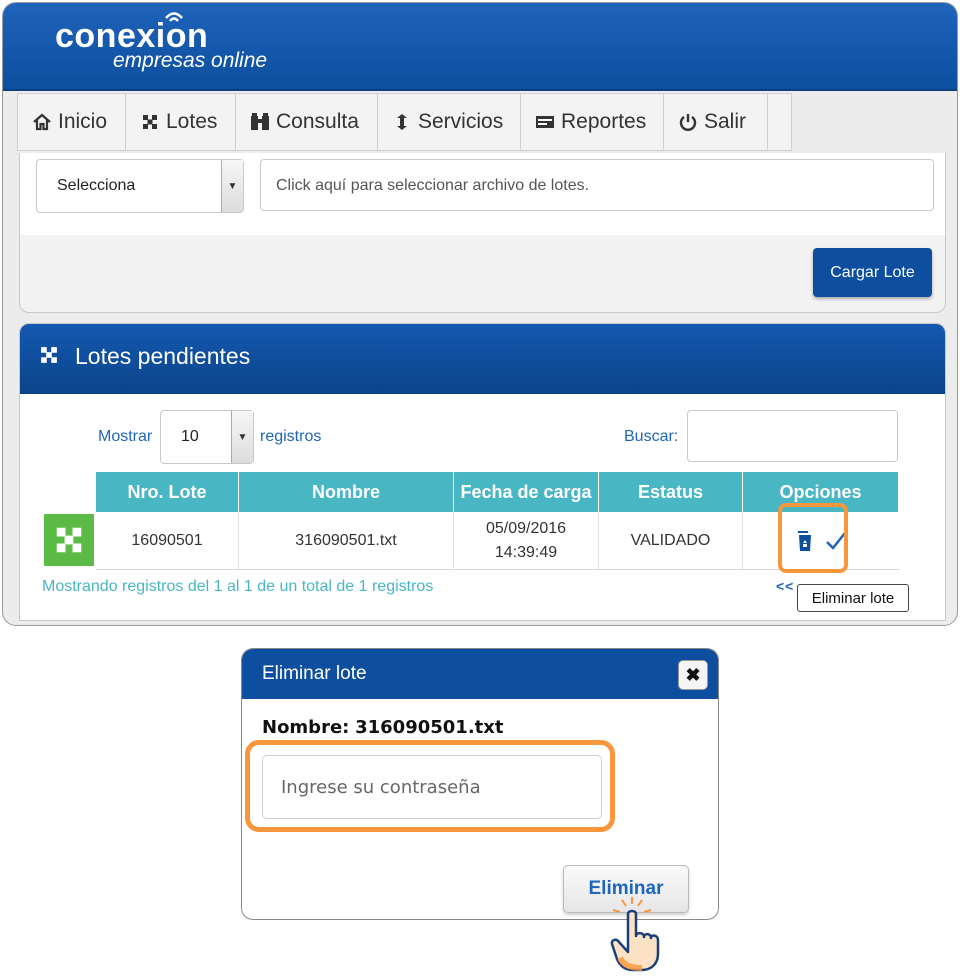  What do you see at coordinates (96, 185) in the screenshot?
I see `select-value: Selecciona` at bounding box center [96, 185].